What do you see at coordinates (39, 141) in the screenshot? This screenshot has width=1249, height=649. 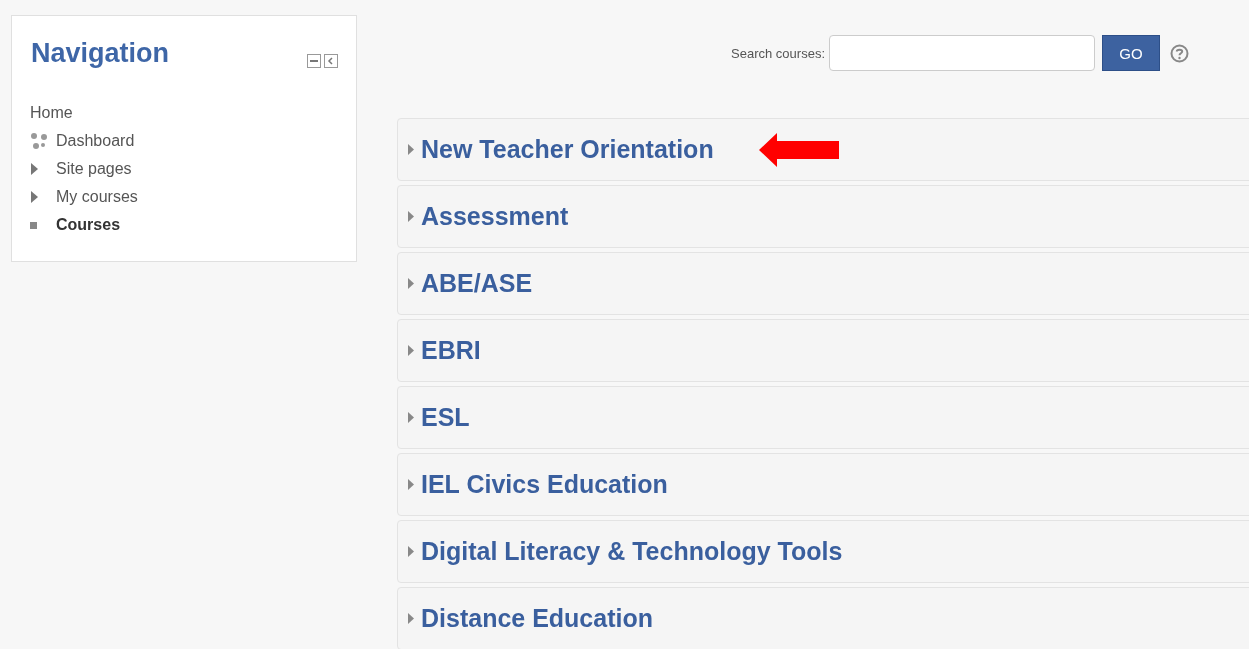 I see `dashboard-icon` at bounding box center [39, 141].